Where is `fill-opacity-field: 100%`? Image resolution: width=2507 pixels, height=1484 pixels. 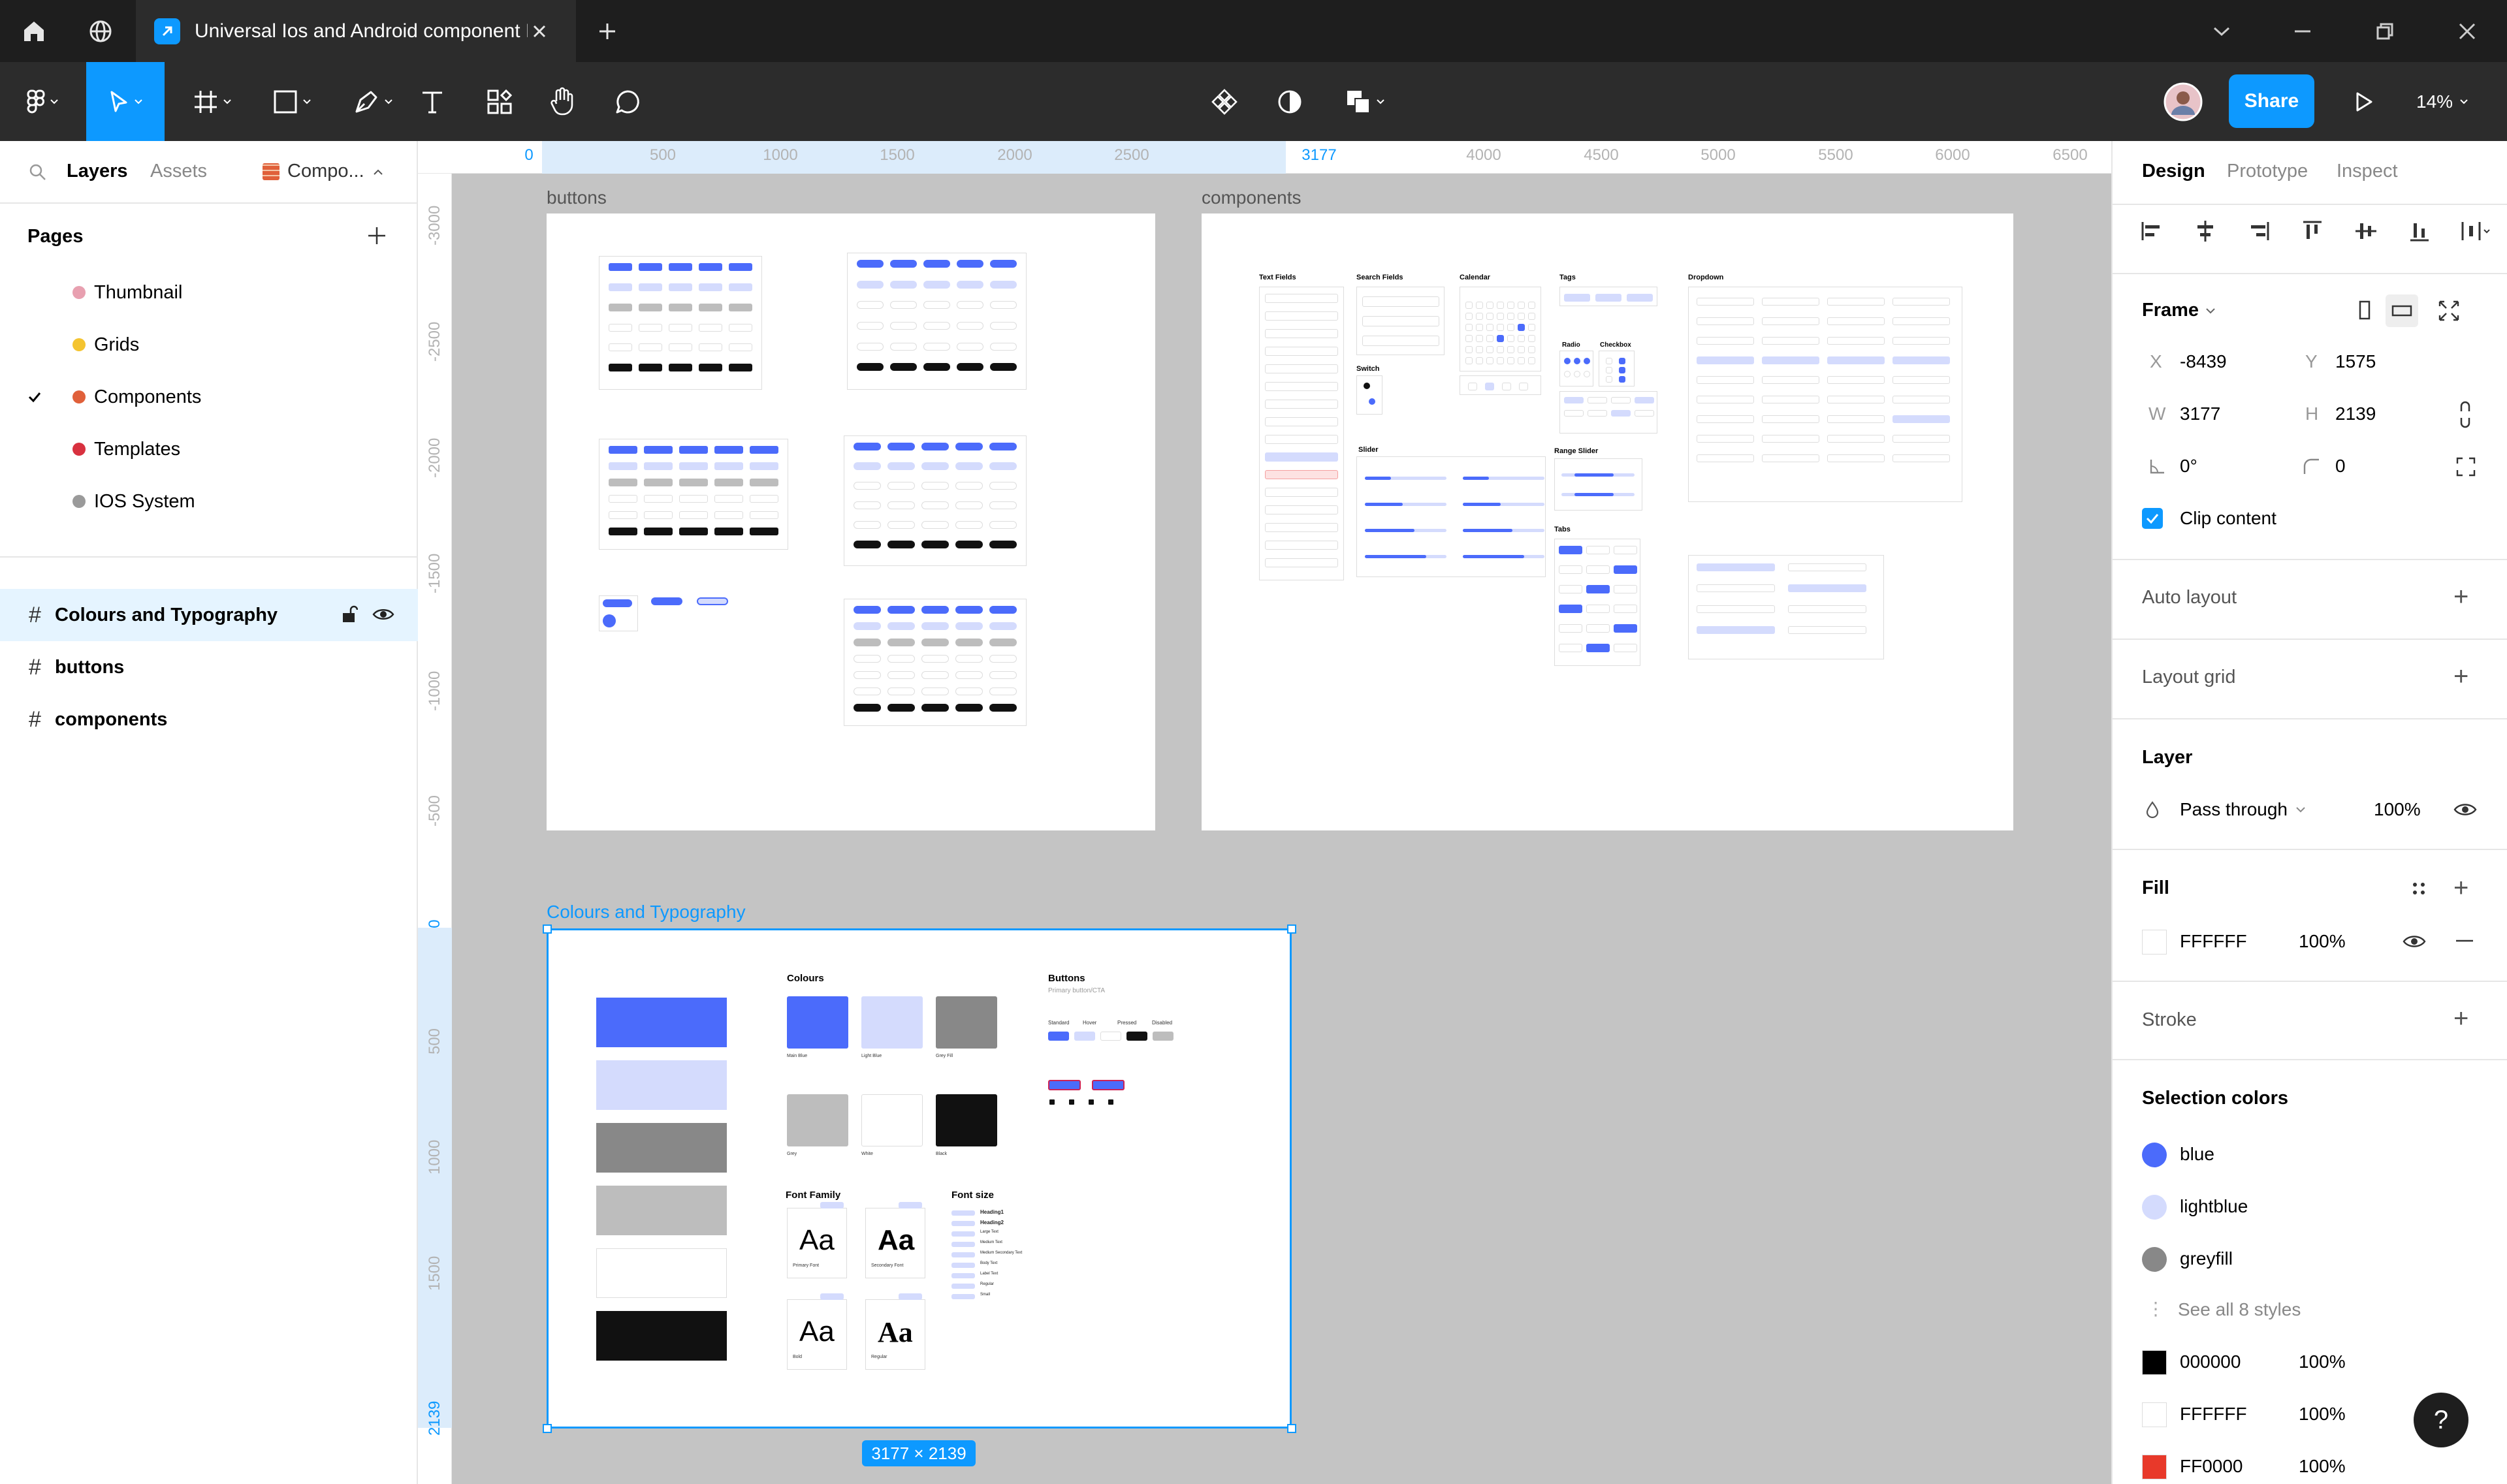 fill-opacity-field: 100% is located at coordinates (2322, 941).